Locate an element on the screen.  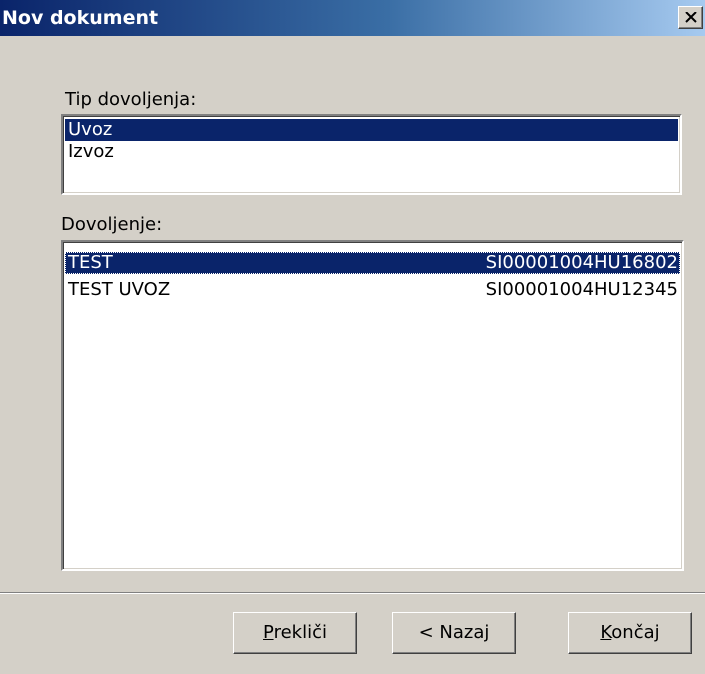
permit-item-test: TEST SI00001004HU16802 is located at coordinates (372, 263).